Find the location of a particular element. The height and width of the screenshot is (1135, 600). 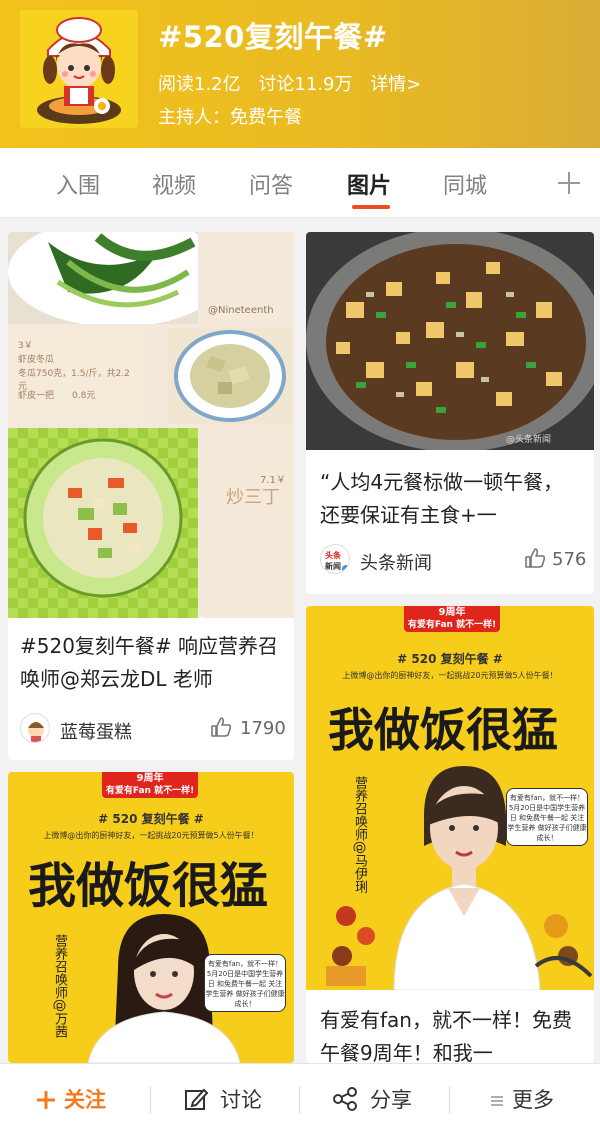

more-button: 更多 is located at coordinates (522, 1099).